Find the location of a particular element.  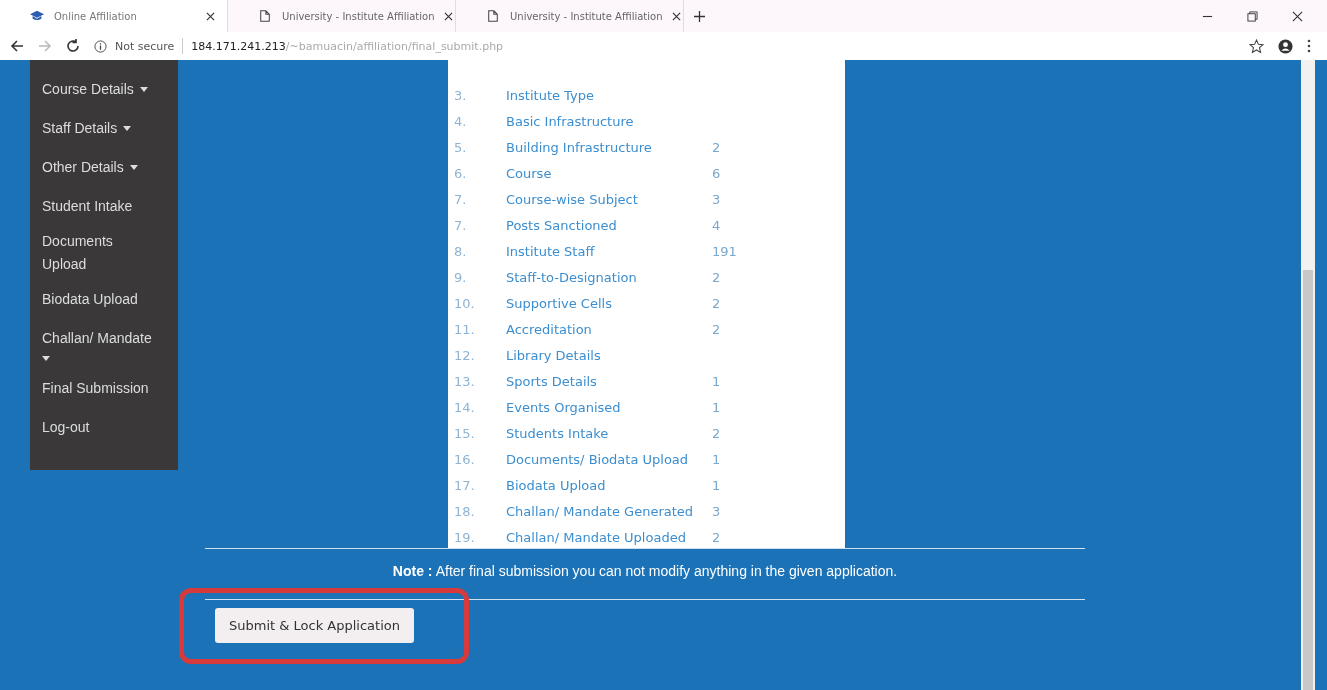

row-number: 11. is located at coordinates (464, 329).